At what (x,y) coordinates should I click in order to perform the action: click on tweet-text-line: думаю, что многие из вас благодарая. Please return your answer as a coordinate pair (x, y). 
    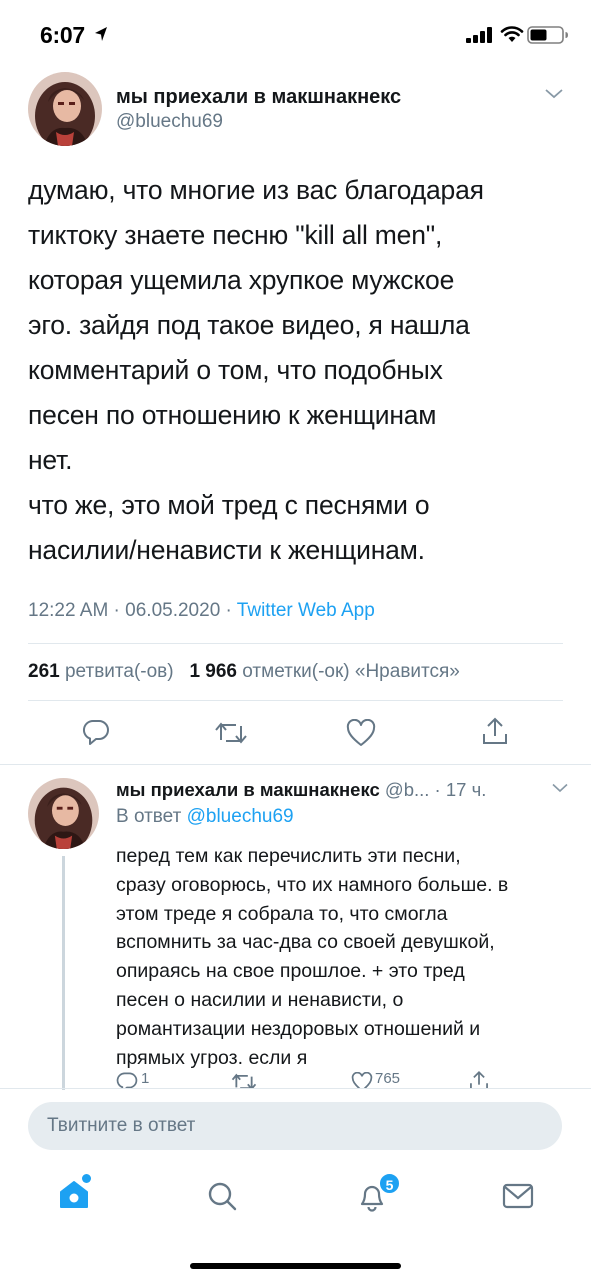
    Looking at the image, I should click on (256, 190).